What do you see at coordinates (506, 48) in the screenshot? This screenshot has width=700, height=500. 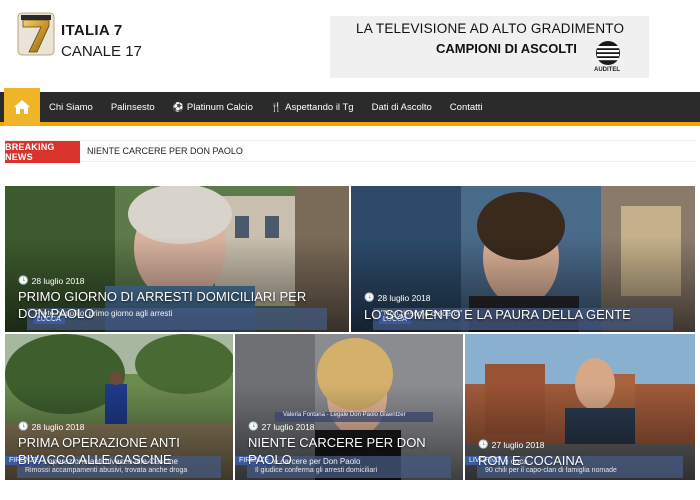 I see `banner-subslogan: CAMPIONI DI ASCOLTI` at bounding box center [506, 48].